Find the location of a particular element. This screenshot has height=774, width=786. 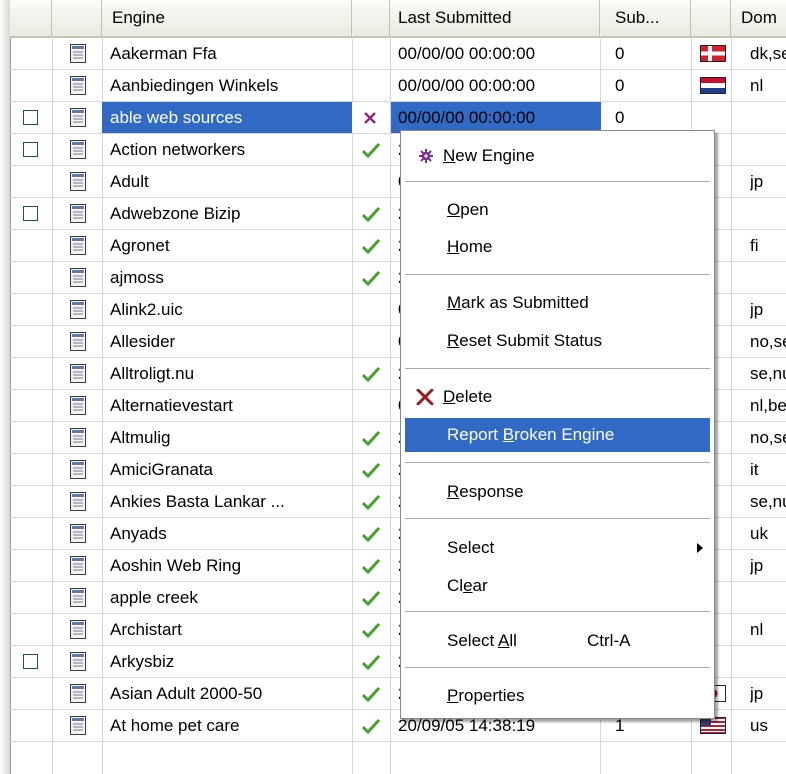

header-status is located at coordinates (371, 18).